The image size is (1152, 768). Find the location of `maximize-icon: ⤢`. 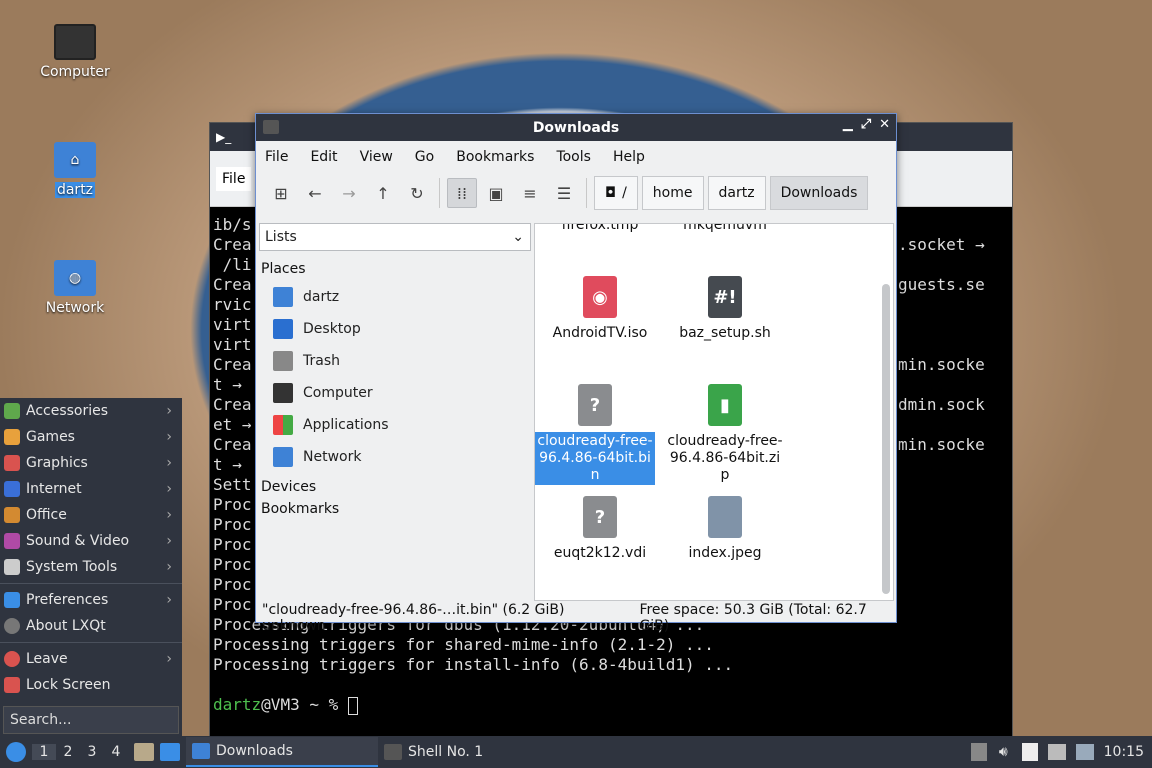

maximize-icon: ⤢ is located at coordinates (866, 124).